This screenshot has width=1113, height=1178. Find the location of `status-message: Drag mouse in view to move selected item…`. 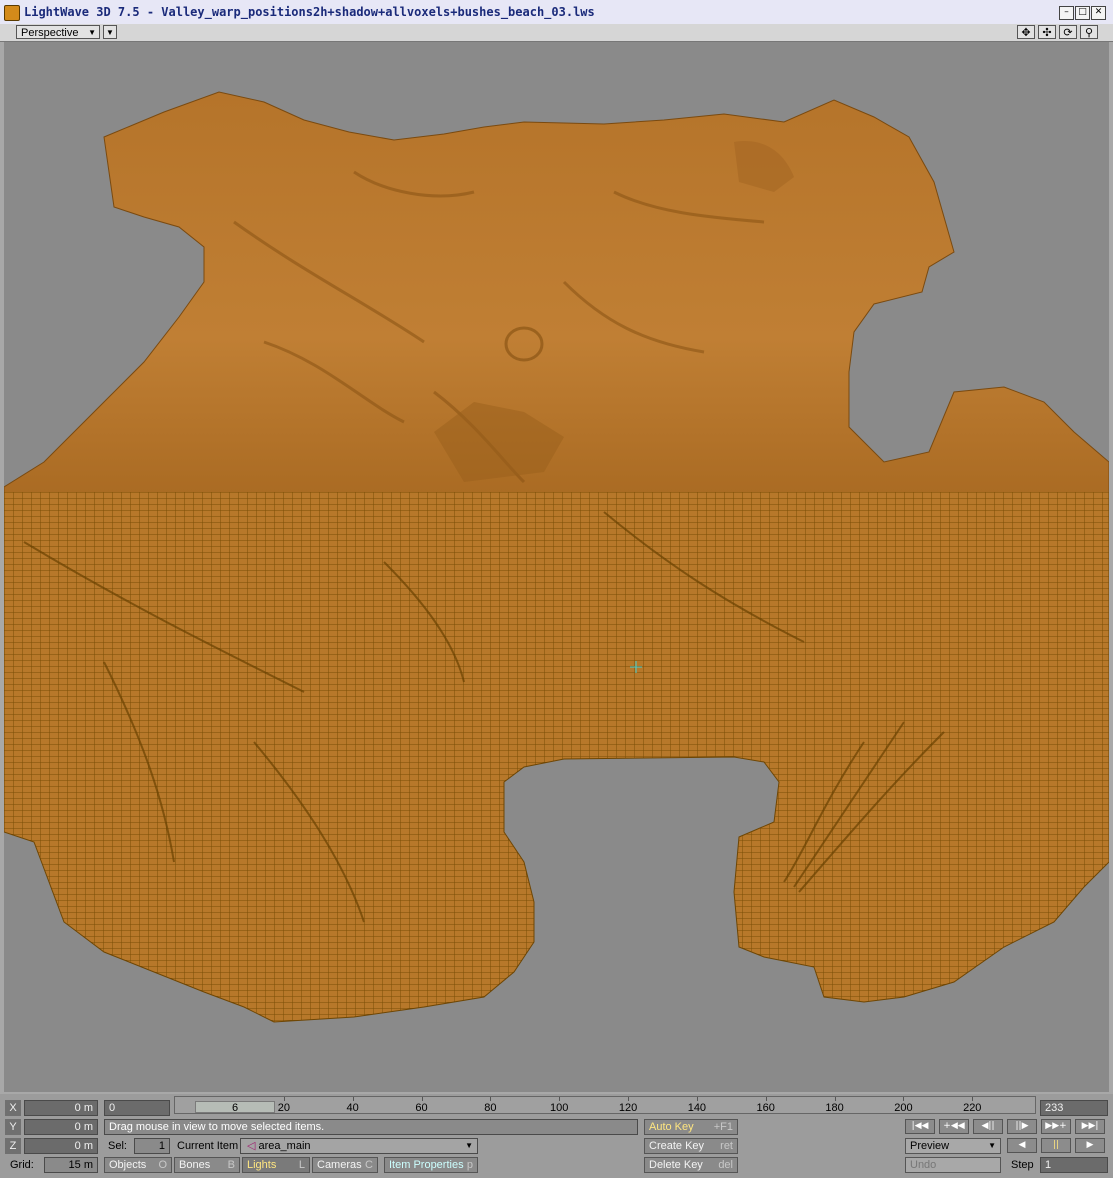

status-message: Drag mouse in view to move selected item… is located at coordinates (371, 1127).